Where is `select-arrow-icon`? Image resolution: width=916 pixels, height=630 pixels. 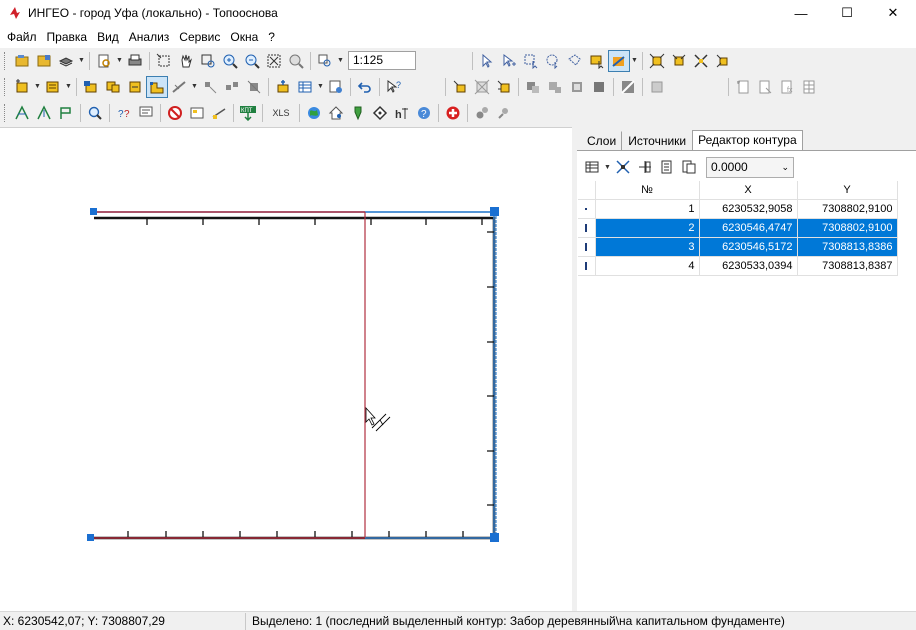 select-arrow-icon is located at coordinates (487, 61).